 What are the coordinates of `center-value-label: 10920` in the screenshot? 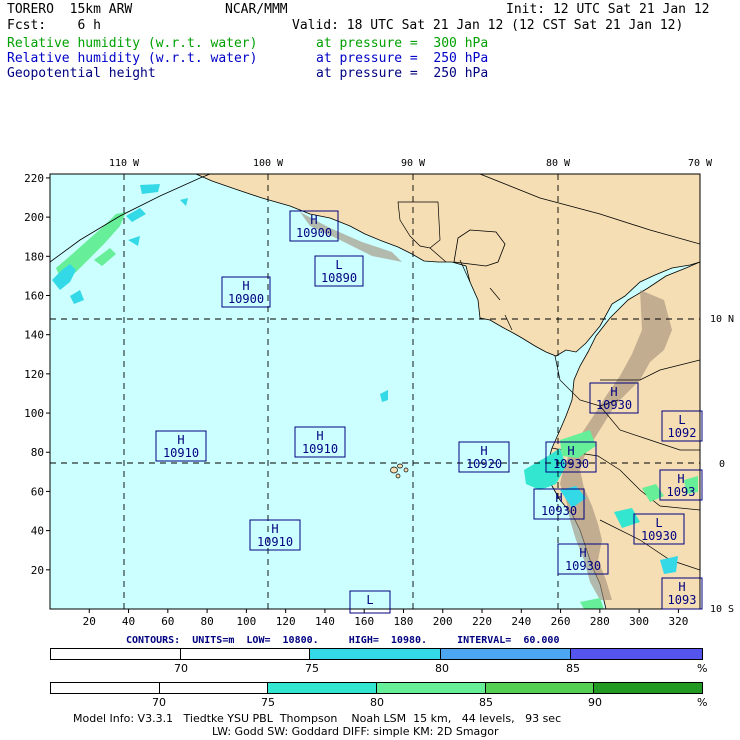 It's located at (484, 464).